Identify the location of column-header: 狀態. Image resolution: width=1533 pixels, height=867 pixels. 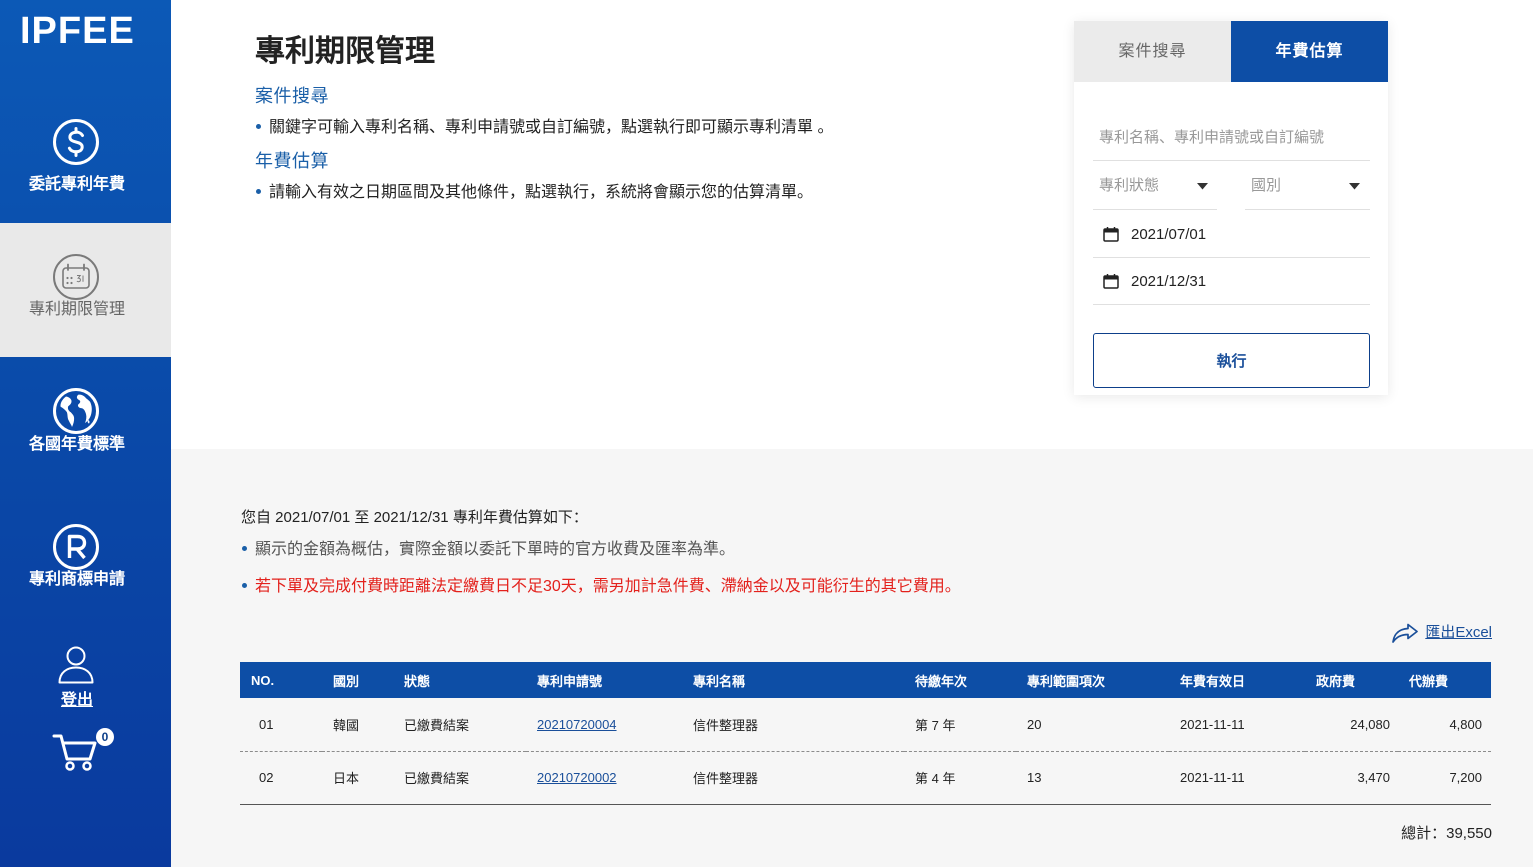
(459, 680).